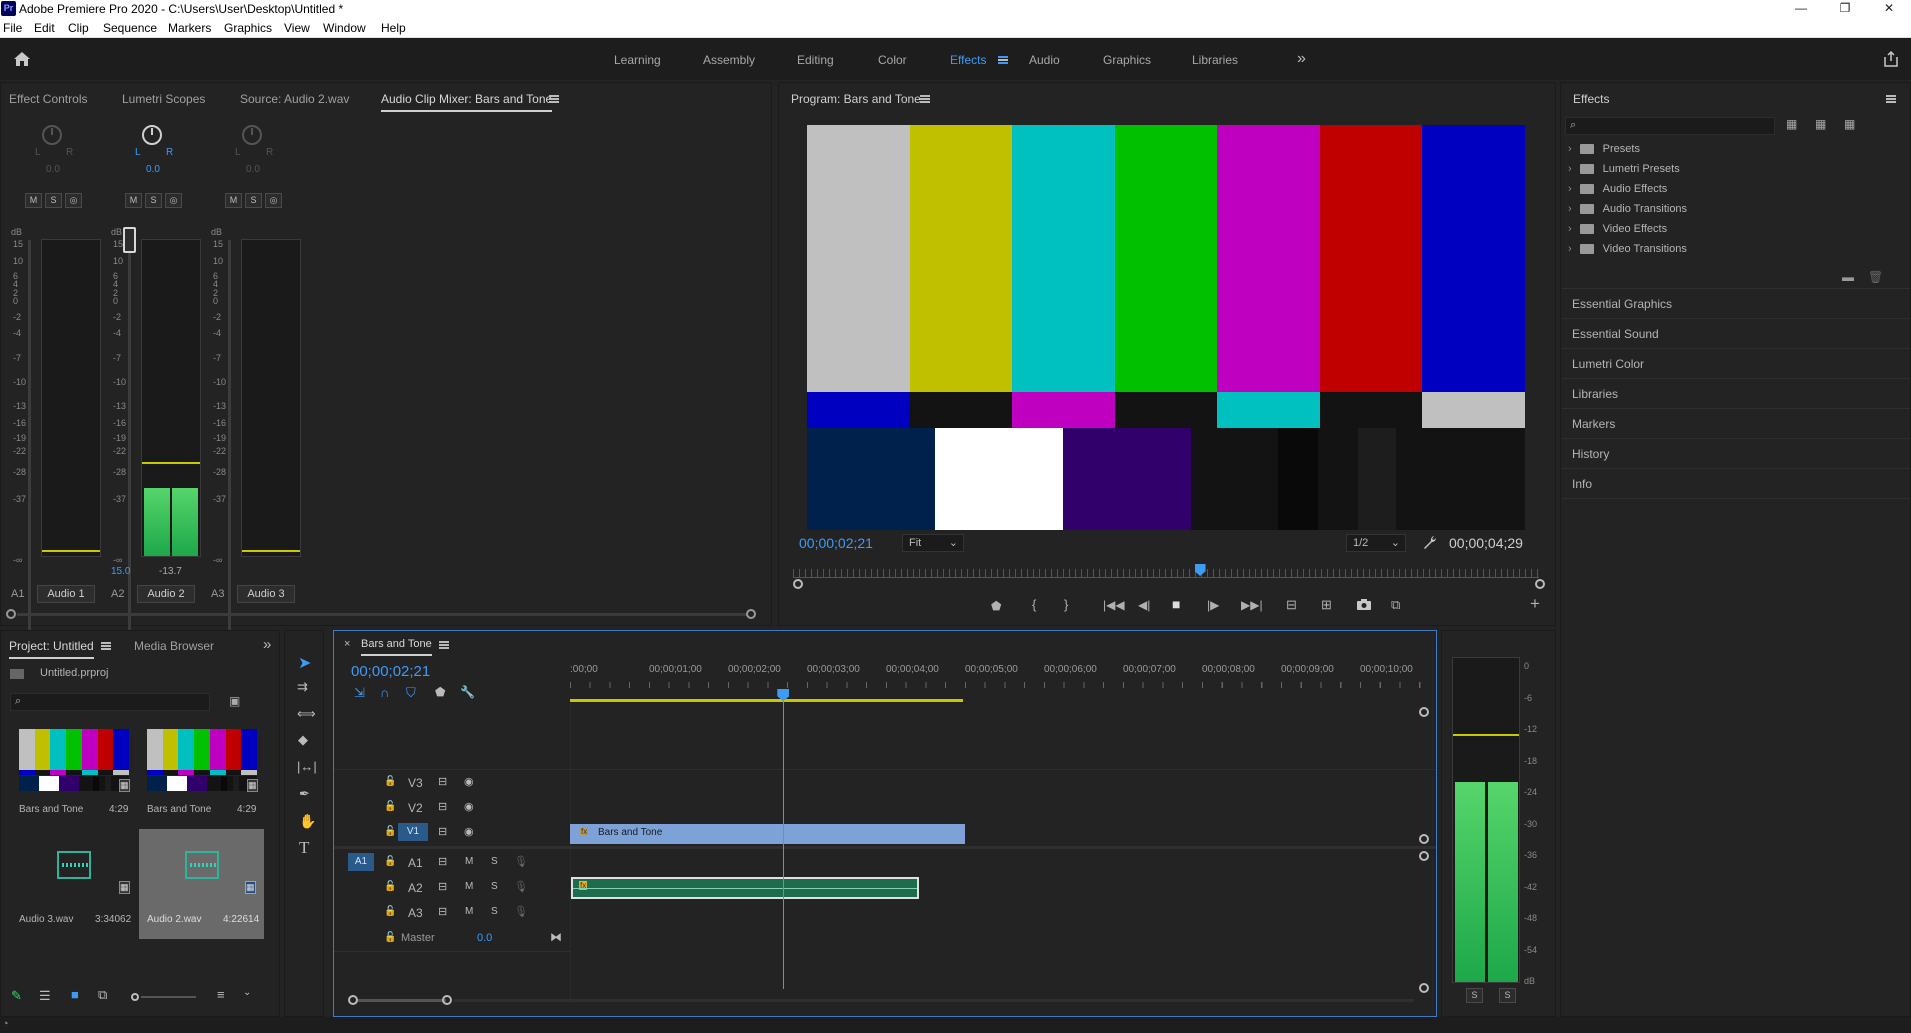 Image resolution: width=1911 pixels, height=1033 pixels. I want to click on tree-item-audio-transitions: › Audio Transitions, so click(1627, 209).